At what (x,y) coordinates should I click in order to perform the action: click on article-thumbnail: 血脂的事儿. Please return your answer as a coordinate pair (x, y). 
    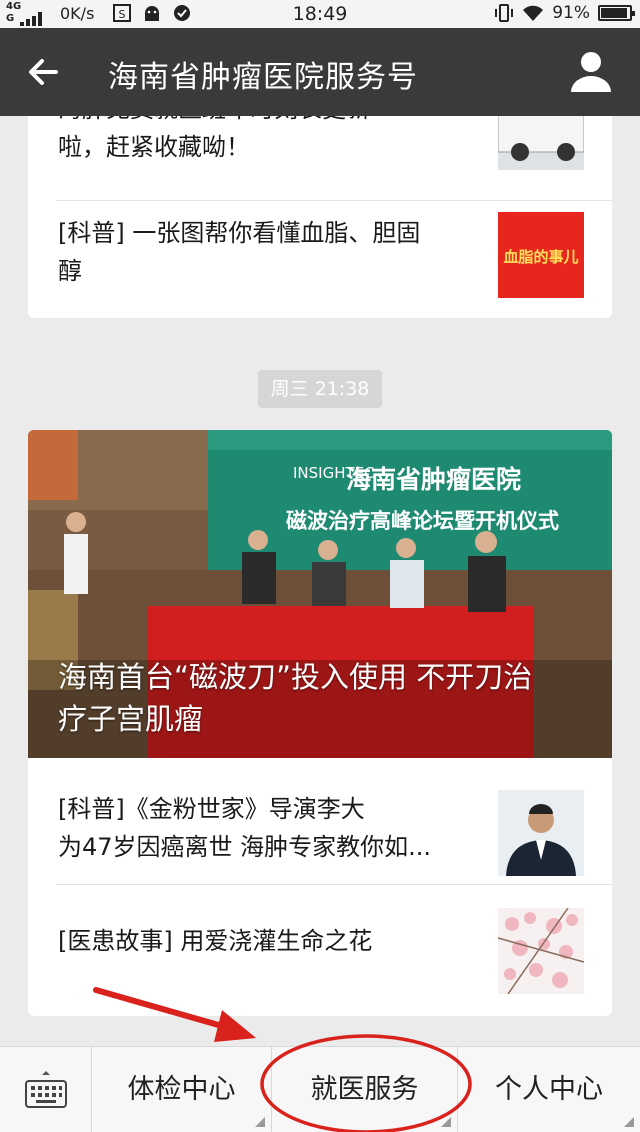
    Looking at the image, I should click on (541, 255).